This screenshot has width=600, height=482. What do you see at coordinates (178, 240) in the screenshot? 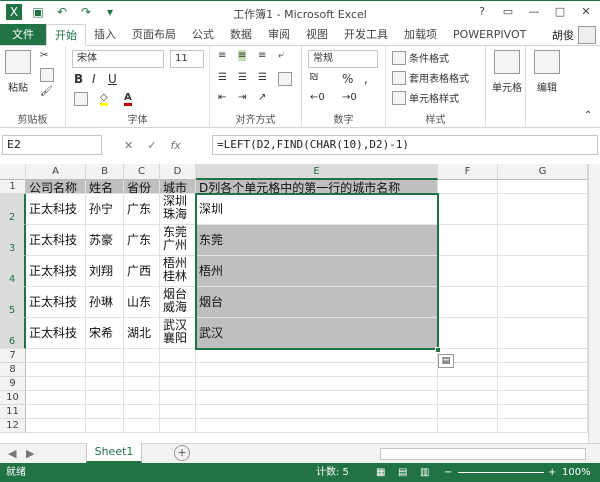
I see `cell-city: 东莞 广州` at bounding box center [178, 240].